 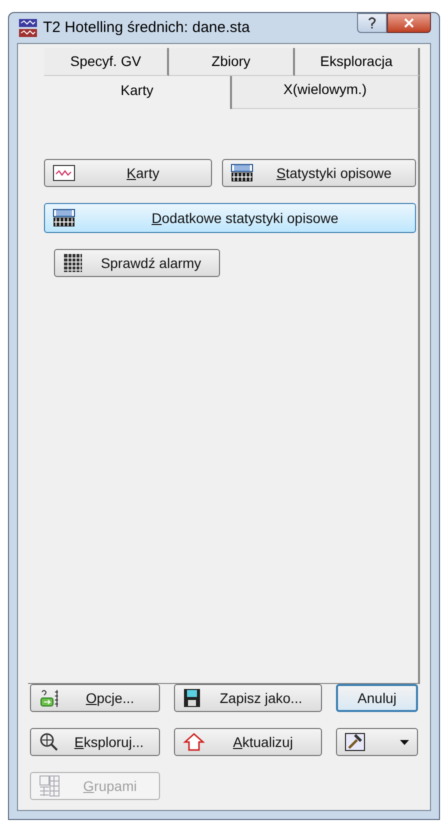 I want to click on close-button, so click(x=409, y=23).